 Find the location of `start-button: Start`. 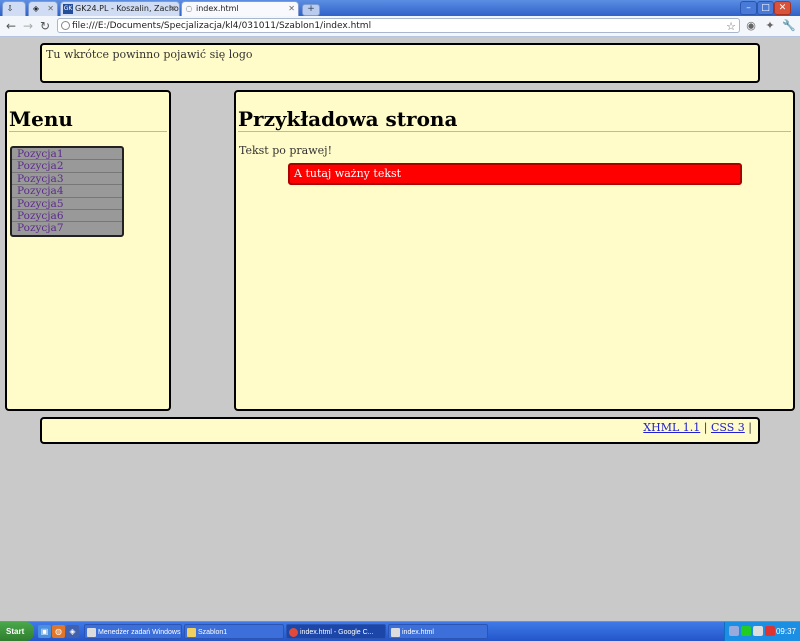

start-button: Start is located at coordinates (17, 631).